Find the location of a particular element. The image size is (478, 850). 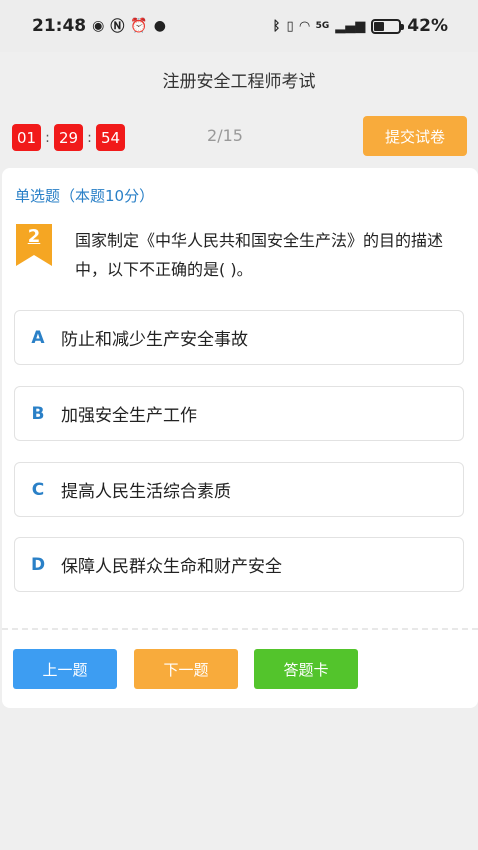

question-text: 国家制定《中华人民共和国安全生产法》的目的描述中，以下不正确的是( )。 is located at coordinates (259, 255).